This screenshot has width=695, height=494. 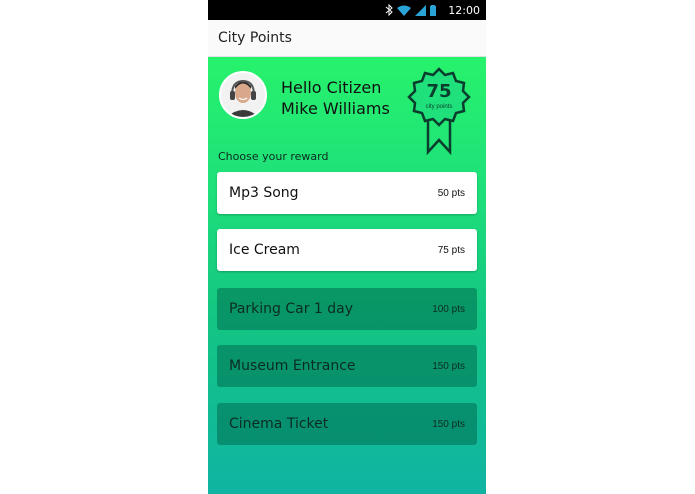 What do you see at coordinates (464, 10) in the screenshot?
I see `status-time: 12:00` at bounding box center [464, 10].